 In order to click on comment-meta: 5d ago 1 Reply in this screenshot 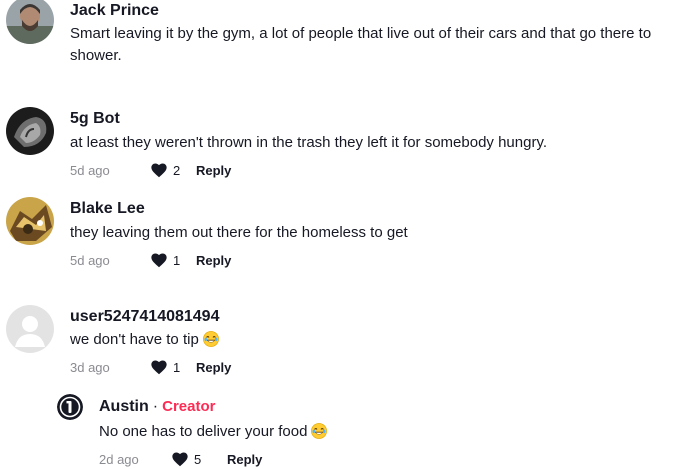, I will do `click(150, 260)`.